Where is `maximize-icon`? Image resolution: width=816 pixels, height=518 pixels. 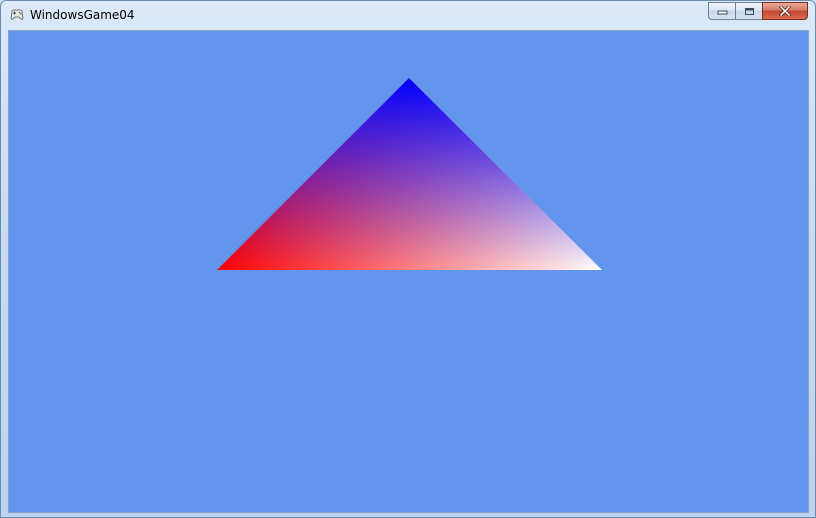
maximize-icon is located at coordinates (749, 11).